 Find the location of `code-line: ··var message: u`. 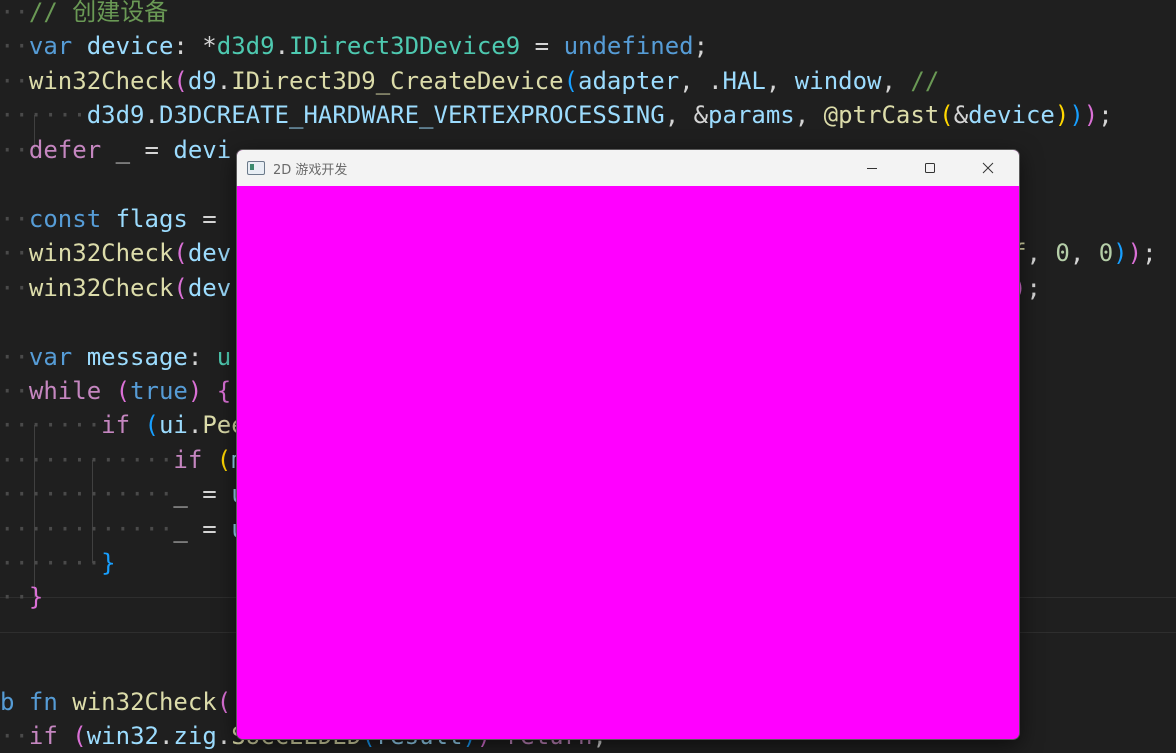

code-line: ··var message: u is located at coordinates (115, 357).